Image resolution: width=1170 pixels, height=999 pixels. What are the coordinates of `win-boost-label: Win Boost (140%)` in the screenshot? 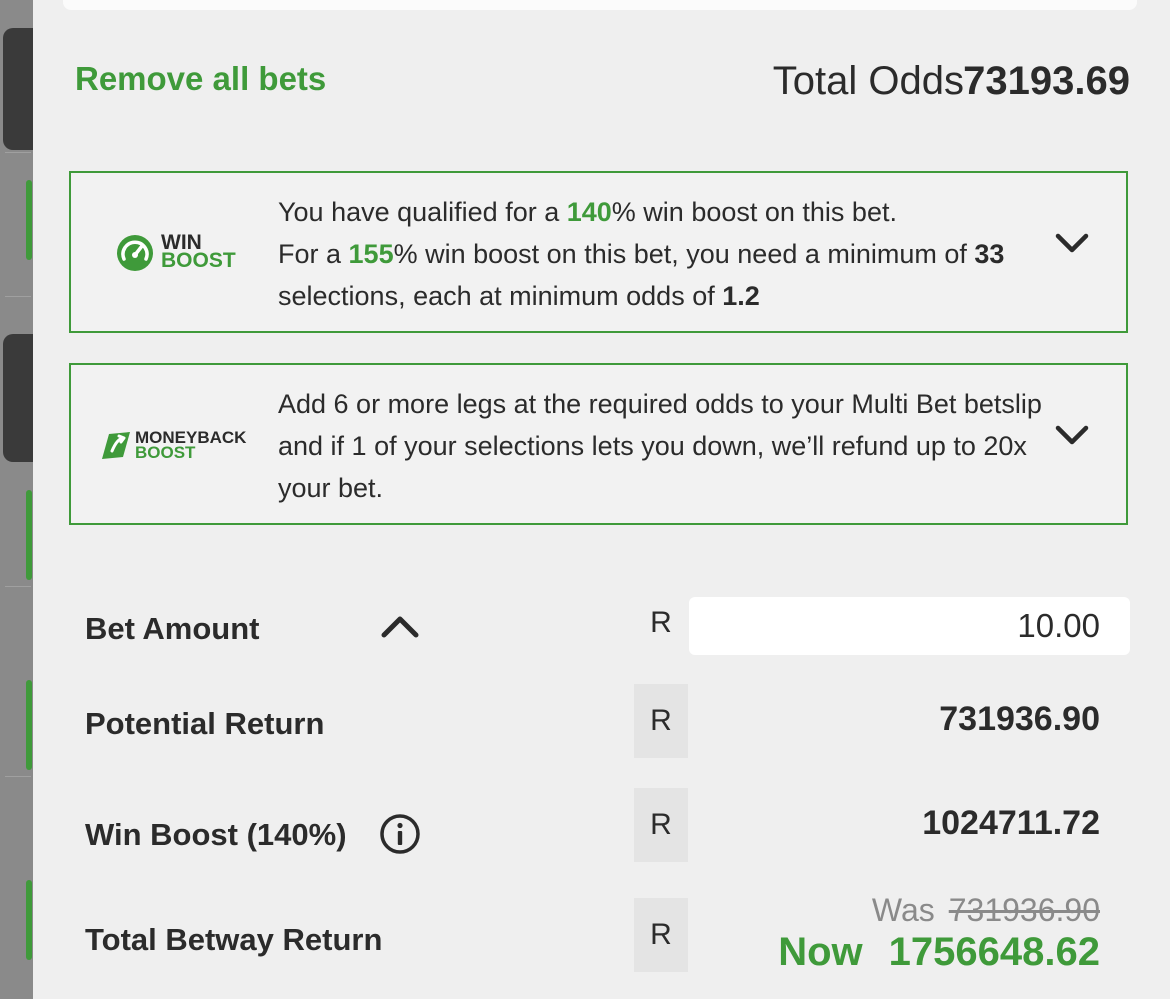 It's located at (216, 834).